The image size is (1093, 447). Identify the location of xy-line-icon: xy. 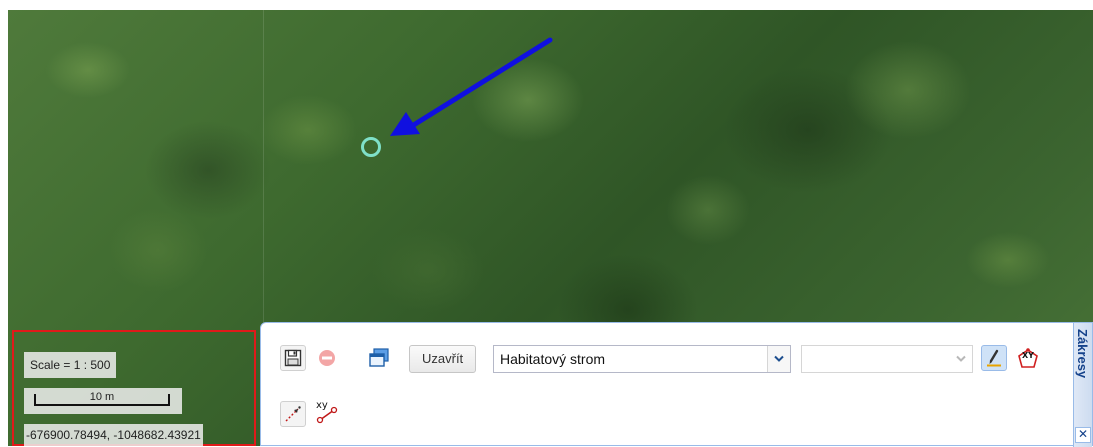
(327, 412).